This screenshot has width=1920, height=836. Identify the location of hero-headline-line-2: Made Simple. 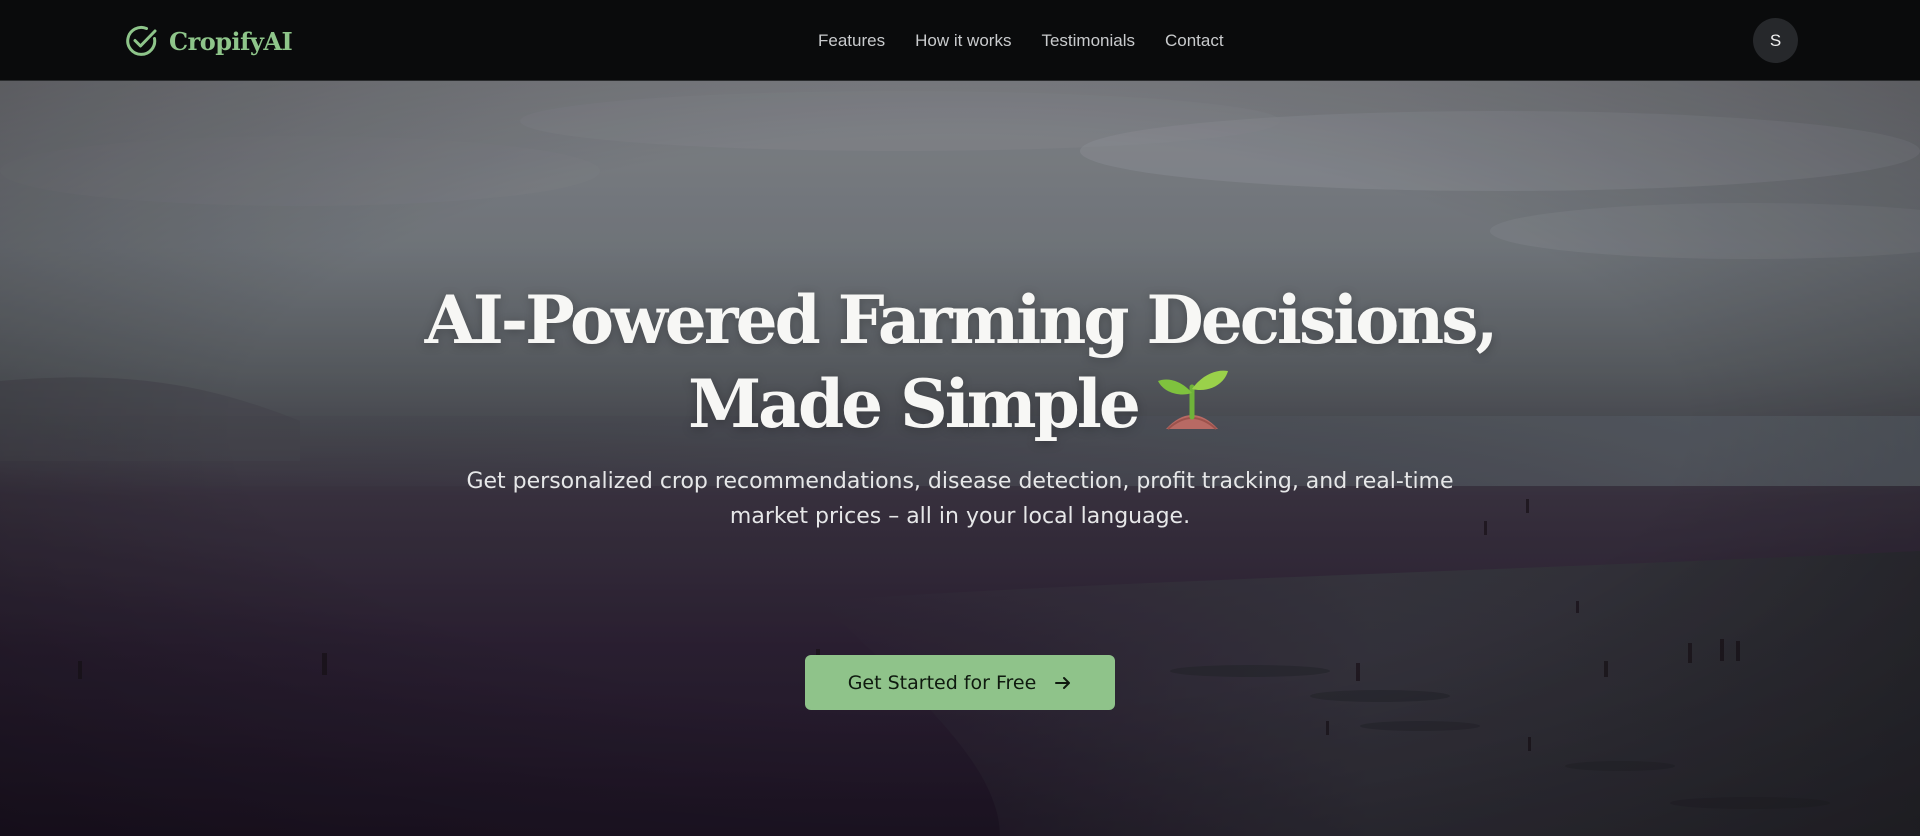
(960, 399).